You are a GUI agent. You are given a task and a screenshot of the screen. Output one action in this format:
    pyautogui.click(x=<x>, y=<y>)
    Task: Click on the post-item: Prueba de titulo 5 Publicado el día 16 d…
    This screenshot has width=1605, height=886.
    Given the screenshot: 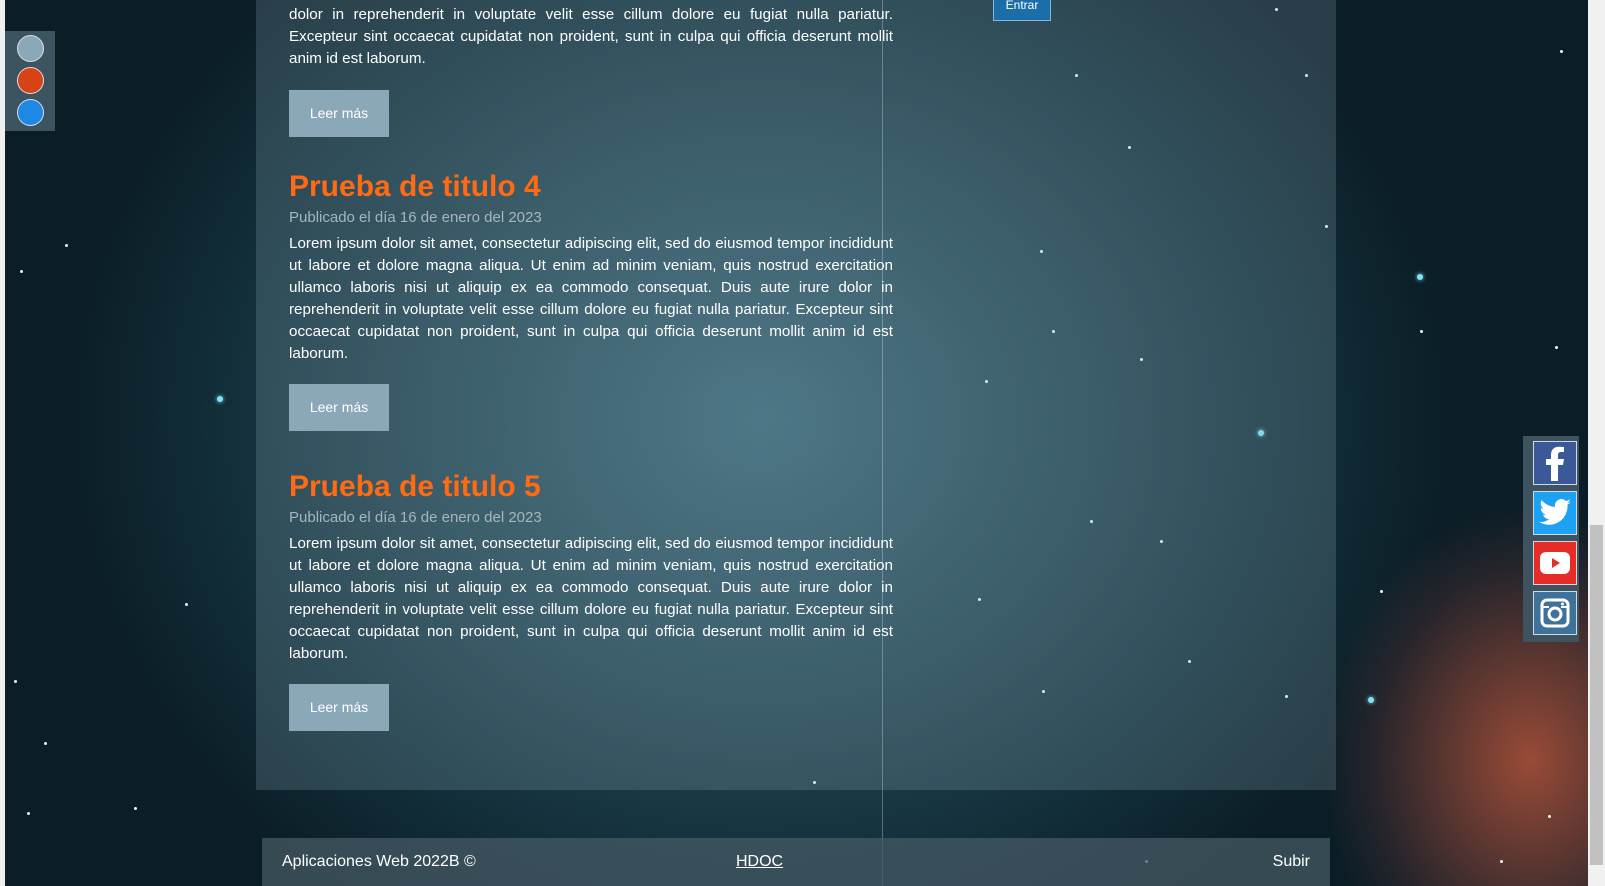 What is the action you would take?
    pyautogui.click(x=591, y=601)
    